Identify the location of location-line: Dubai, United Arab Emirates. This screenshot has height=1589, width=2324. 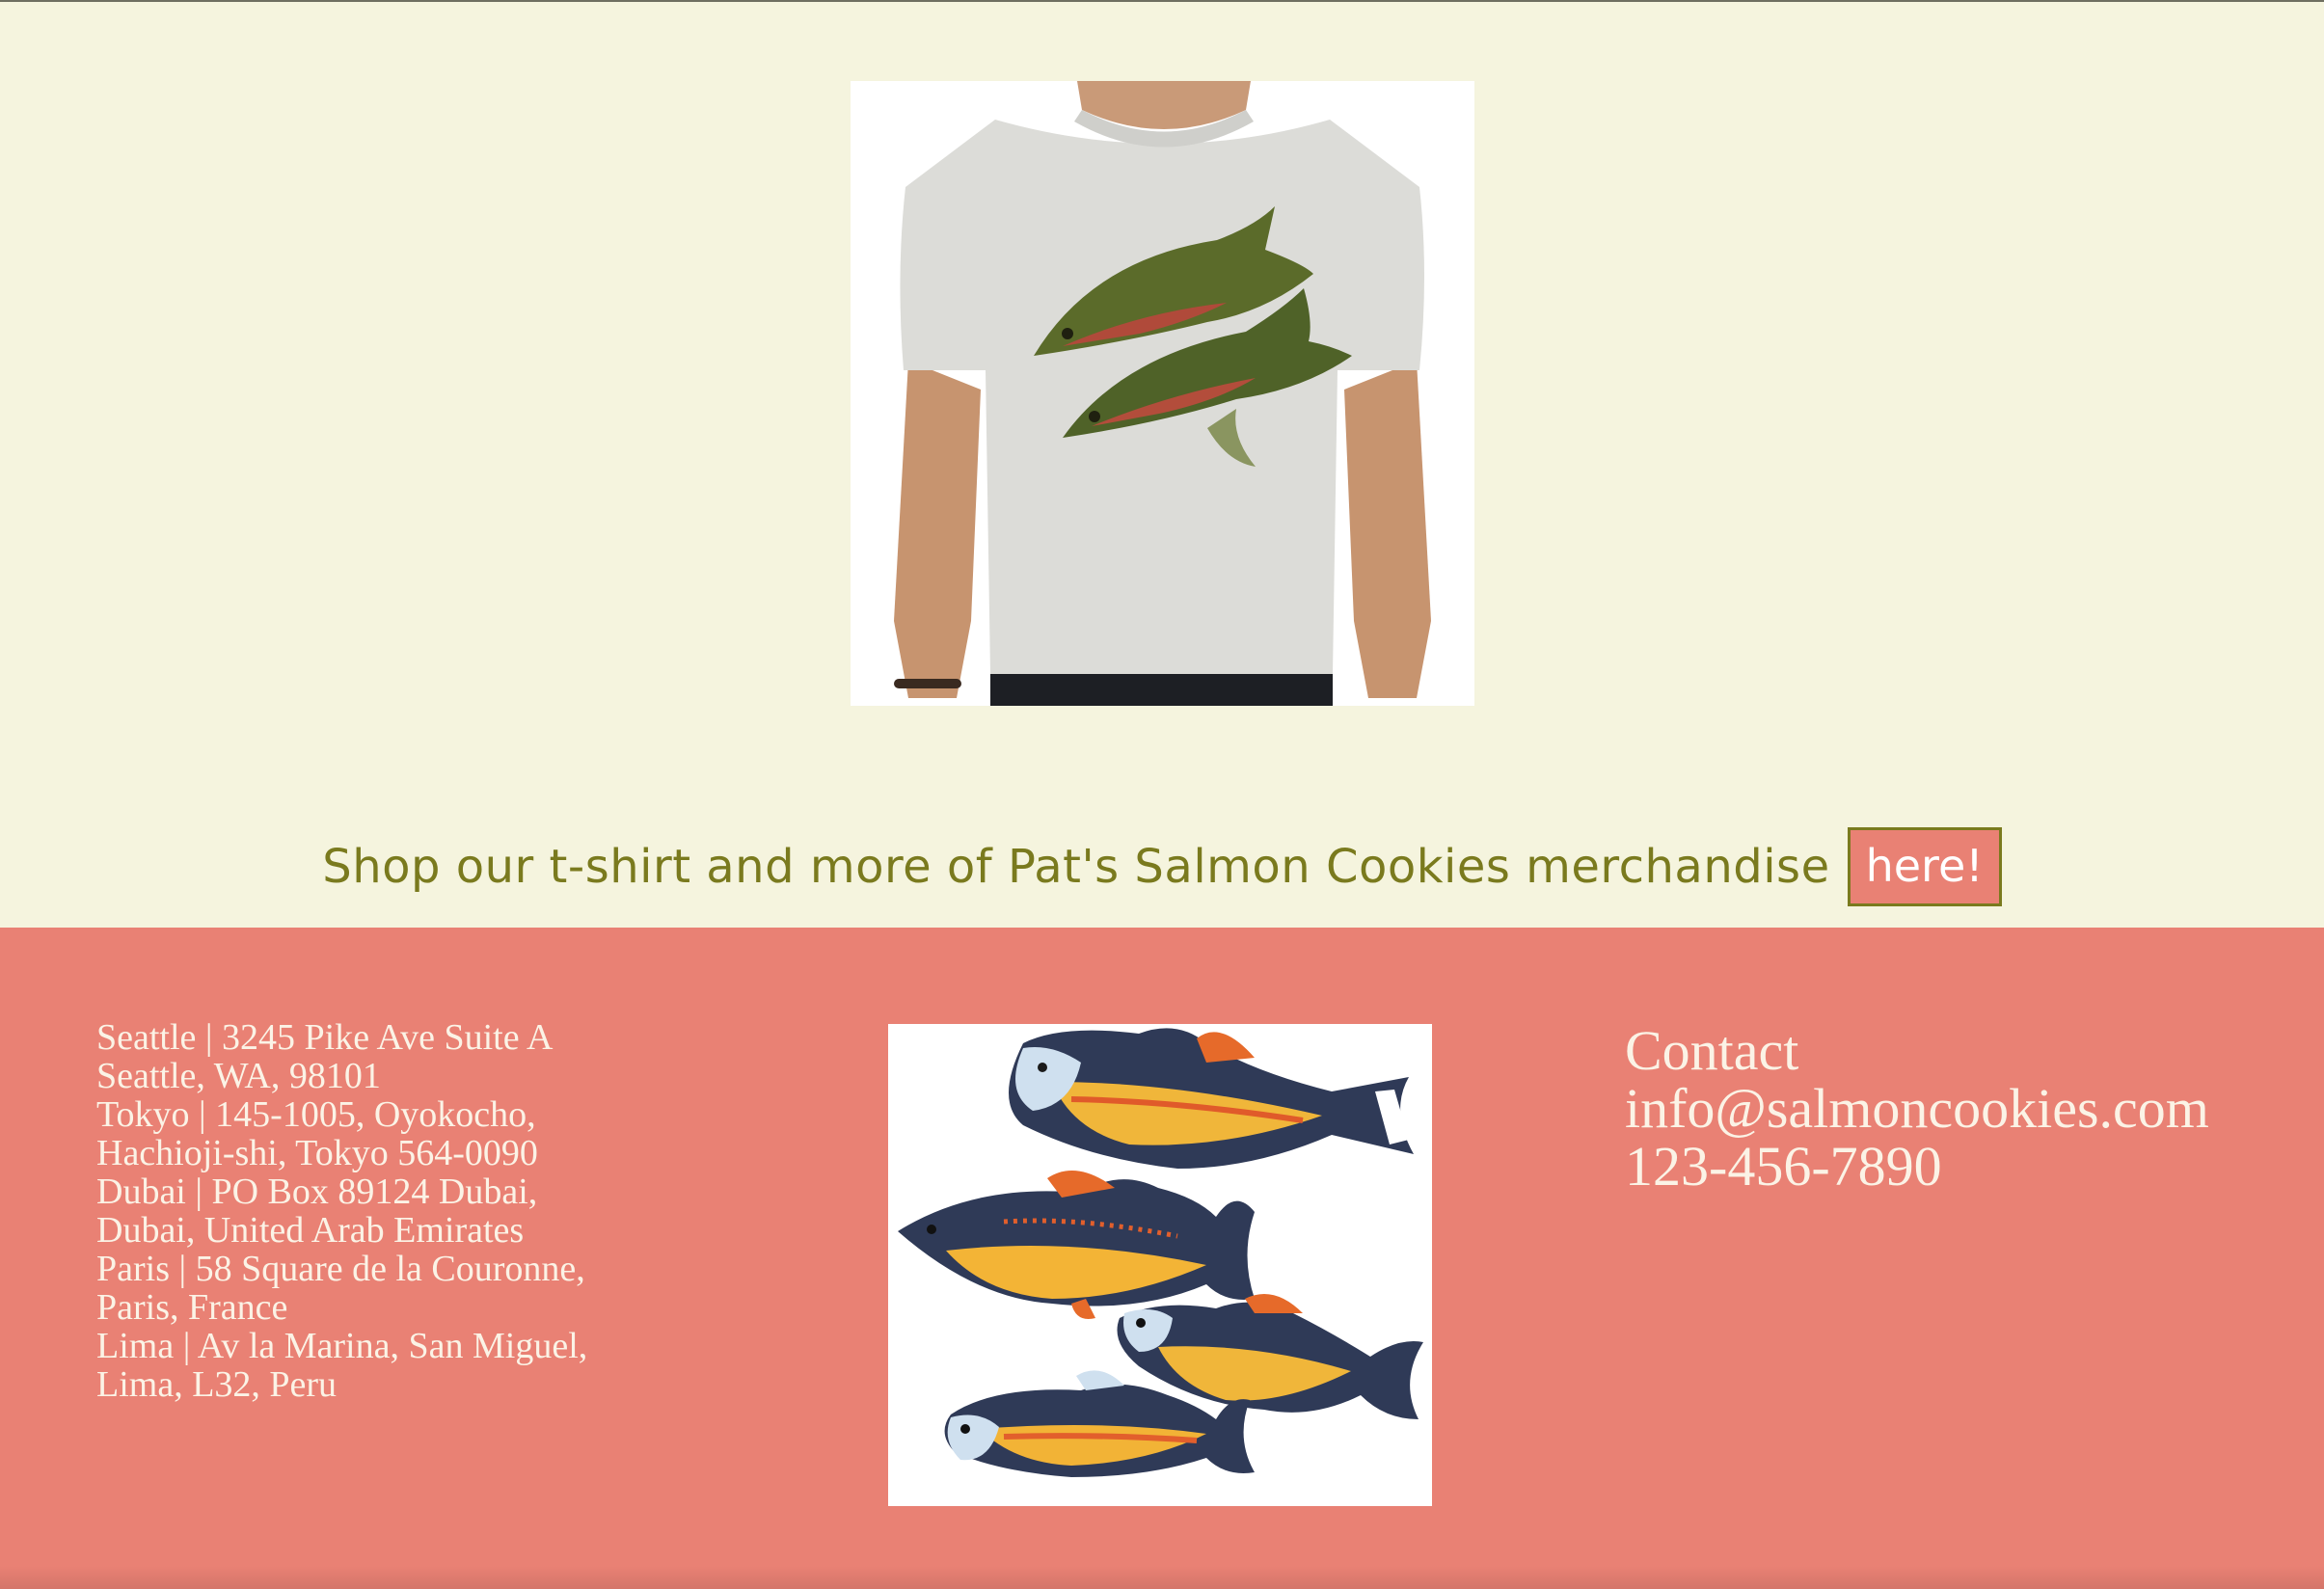
(310, 1230).